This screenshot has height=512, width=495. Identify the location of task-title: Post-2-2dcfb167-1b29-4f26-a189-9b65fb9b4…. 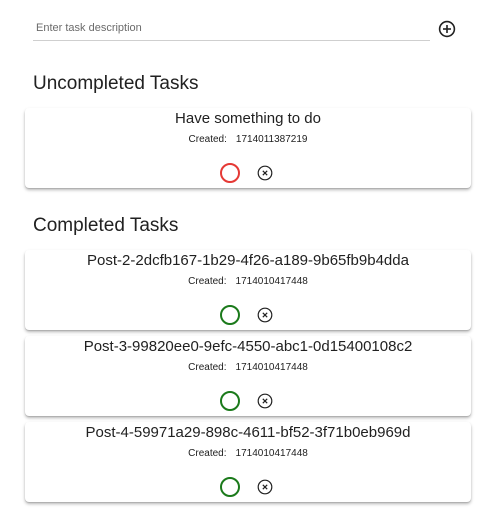
(248, 260).